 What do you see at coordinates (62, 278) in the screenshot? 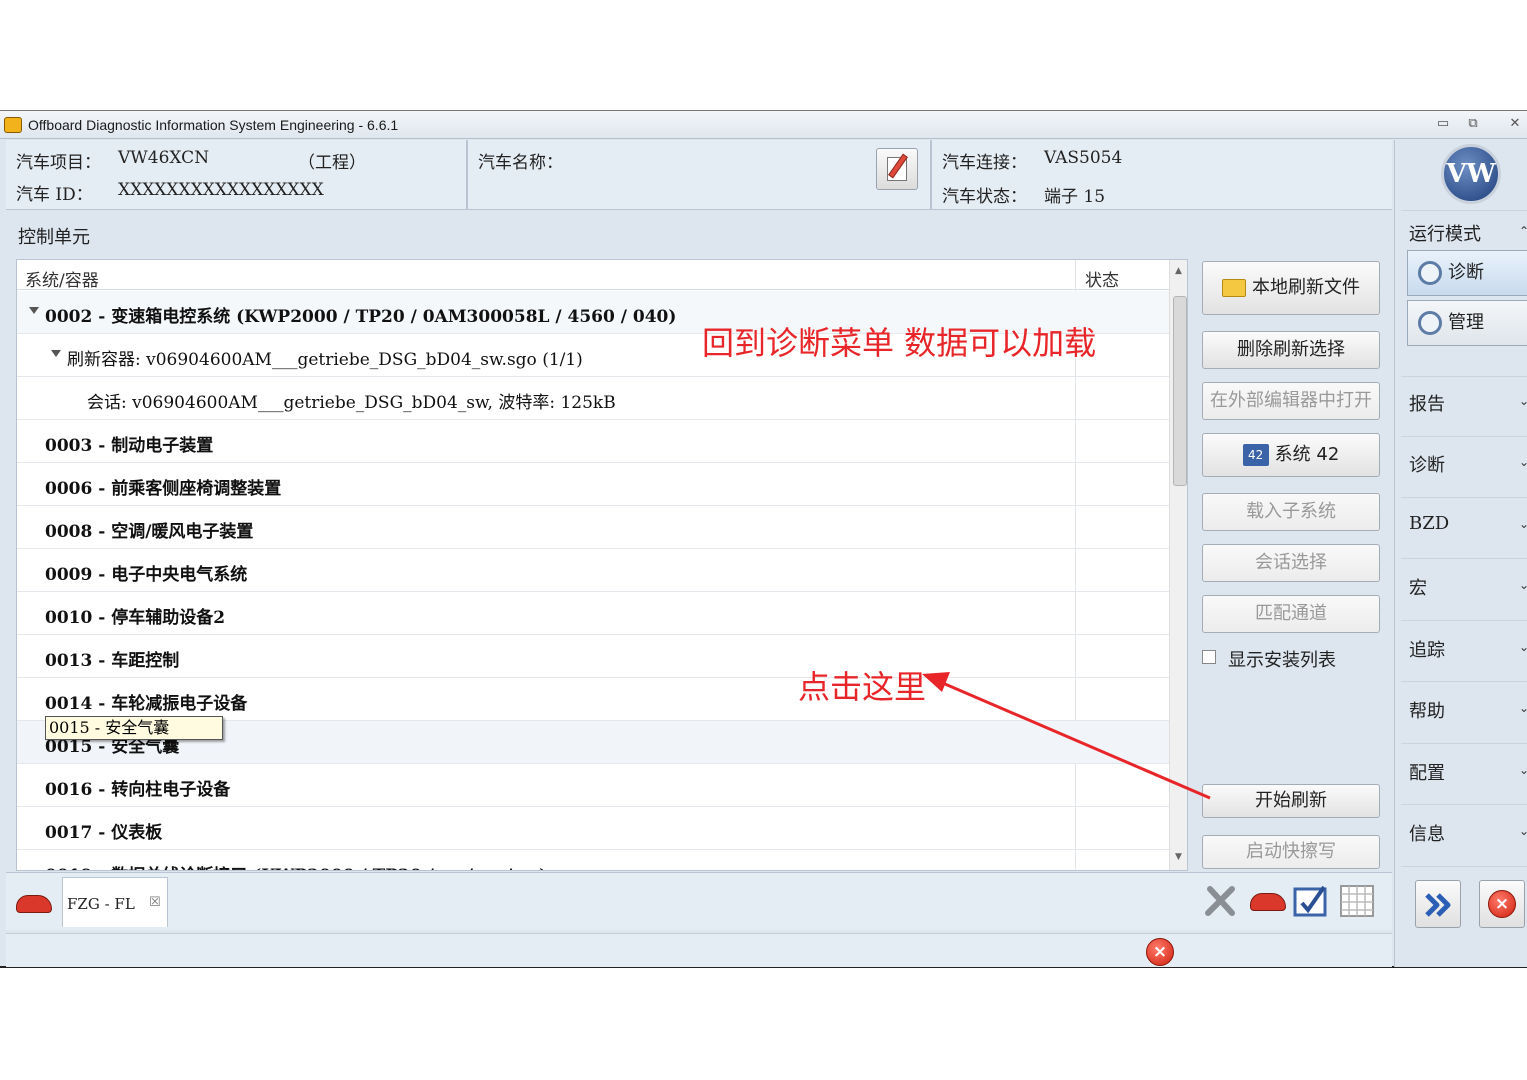
I see `column-system: 系统/容器` at bounding box center [62, 278].